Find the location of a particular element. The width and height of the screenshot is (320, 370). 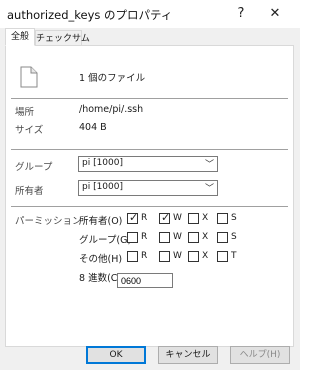

perm-others-r-checkbox is located at coordinates (132, 256).